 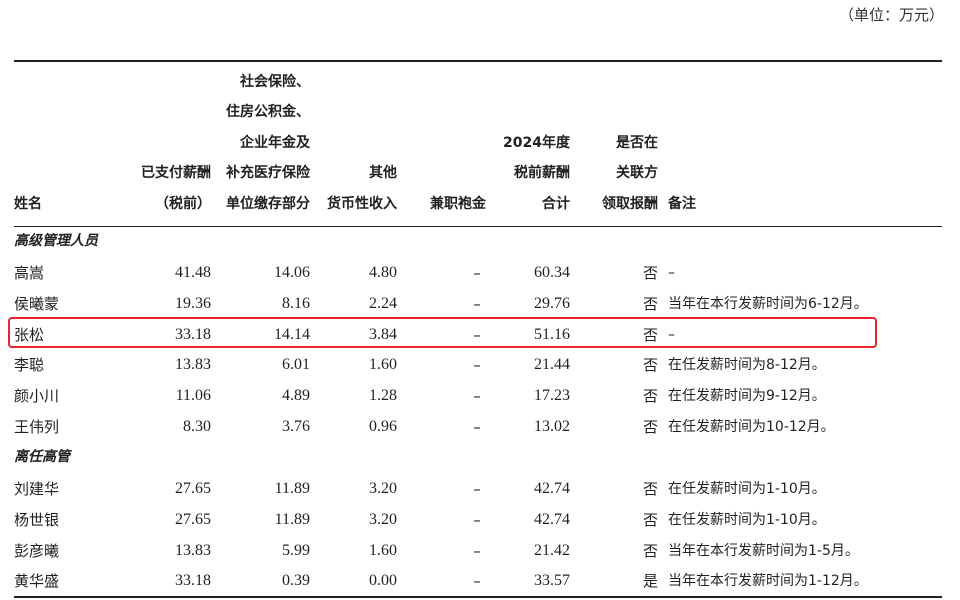 I want to click on table-row: 侯曦蒙 19.36 8.16 2.24 – 29.76 否当年在本行发薪时间为6-12月。, so click(x=480, y=304).